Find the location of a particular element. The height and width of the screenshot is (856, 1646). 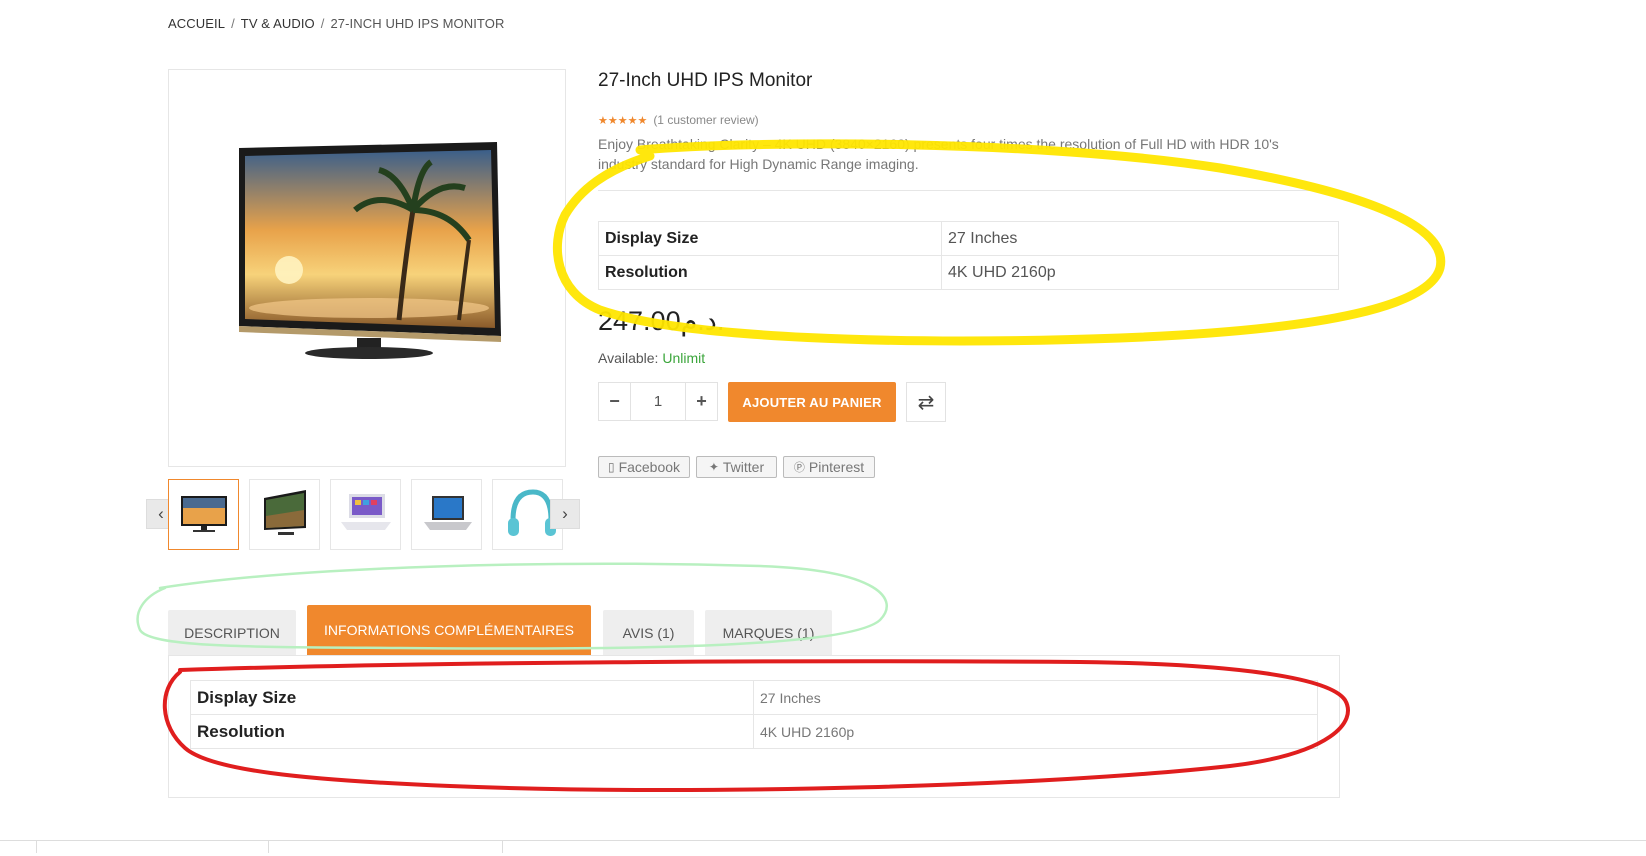

tab-reviews: AVIS (1) is located at coordinates (648, 632).